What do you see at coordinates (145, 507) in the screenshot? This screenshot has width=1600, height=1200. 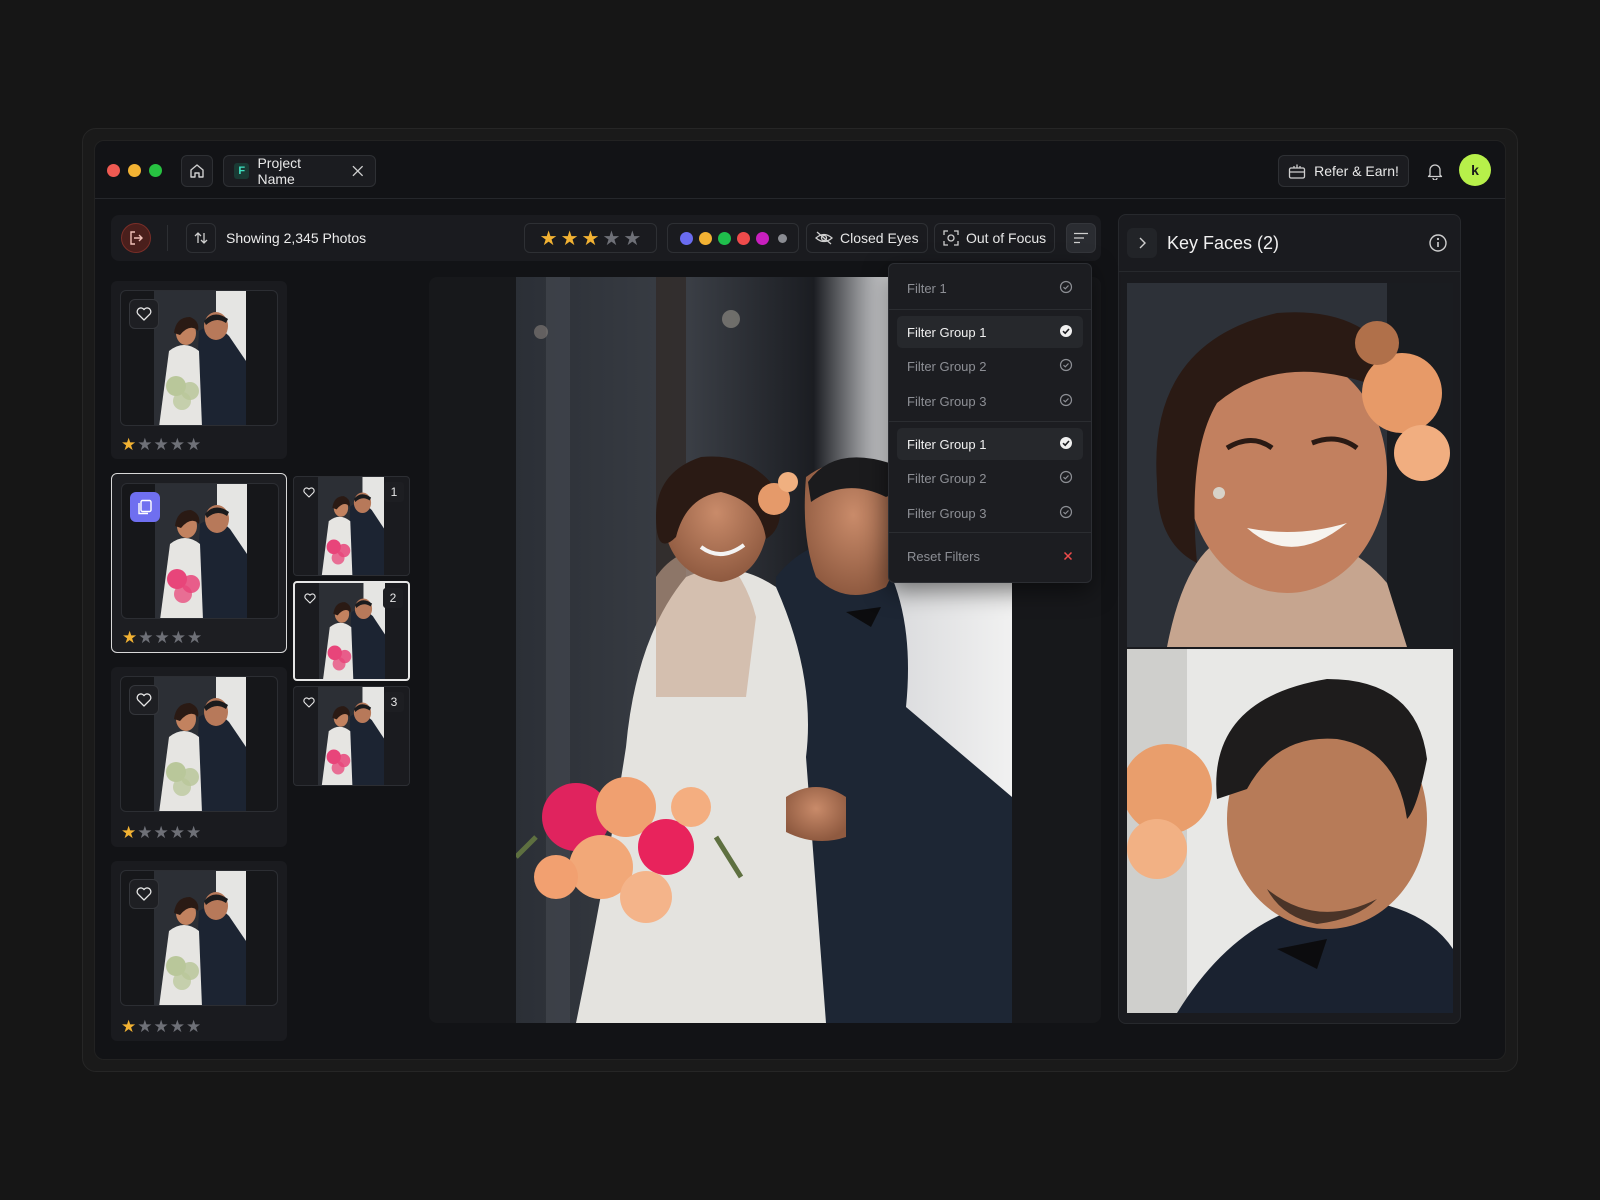 I see `stack-button` at bounding box center [145, 507].